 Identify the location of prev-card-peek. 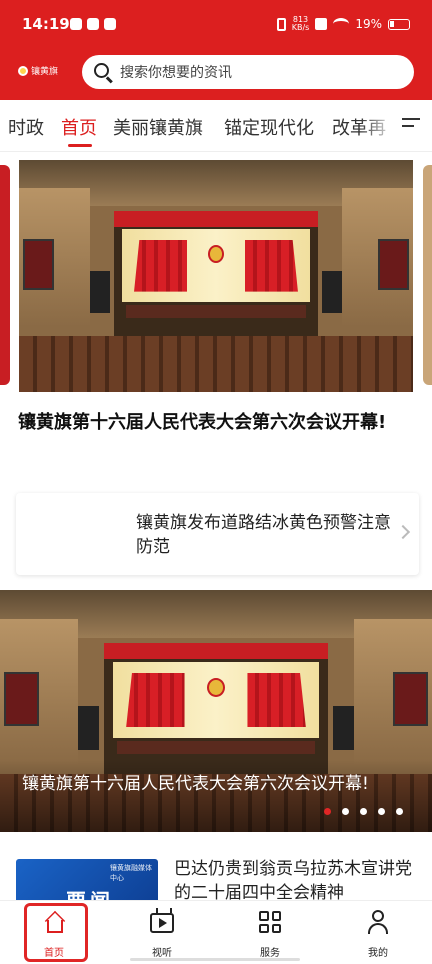
(5, 275).